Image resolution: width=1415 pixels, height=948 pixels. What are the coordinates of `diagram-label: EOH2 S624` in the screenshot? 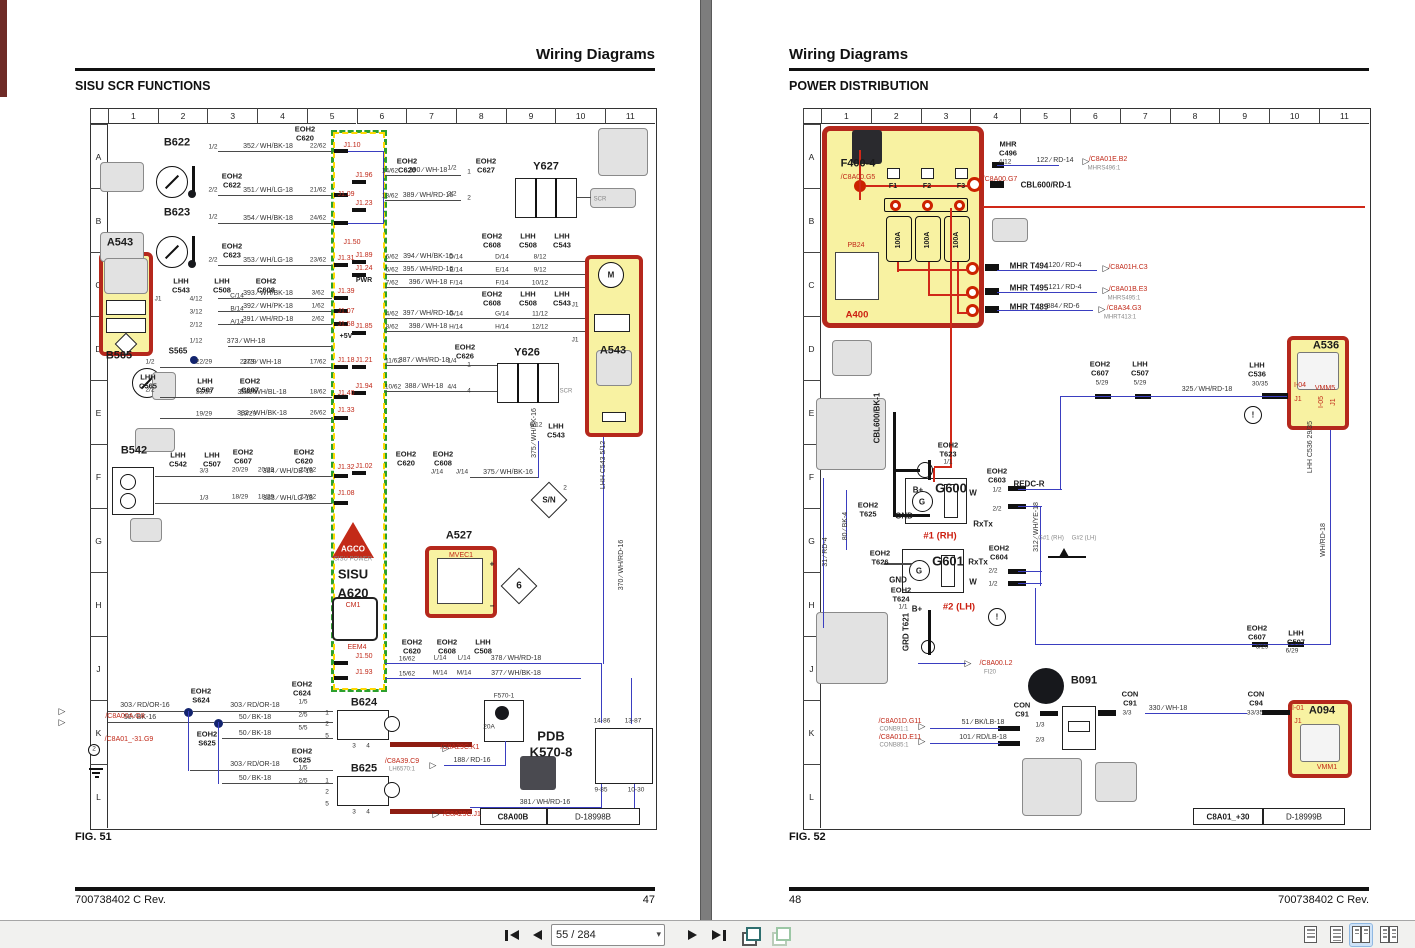 It's located at (201, 695).